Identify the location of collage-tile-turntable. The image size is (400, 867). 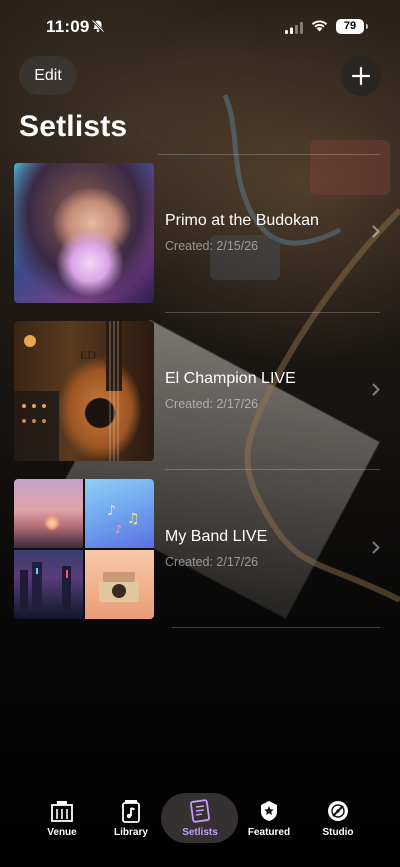
(119, 584).